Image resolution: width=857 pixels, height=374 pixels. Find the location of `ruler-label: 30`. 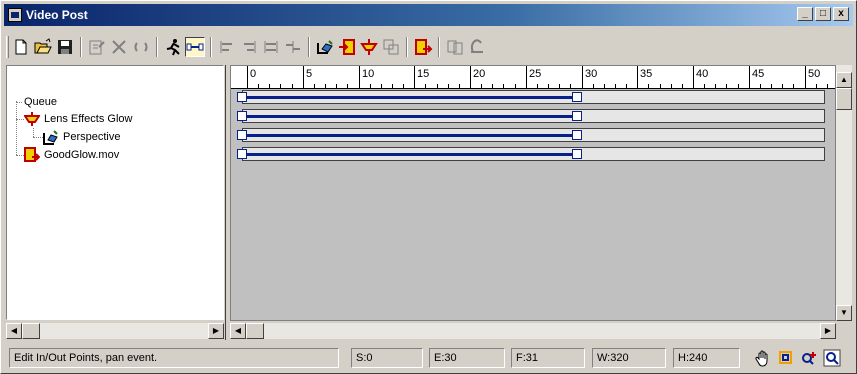

ruler-label: 30 is located at coordinates (591, 74).